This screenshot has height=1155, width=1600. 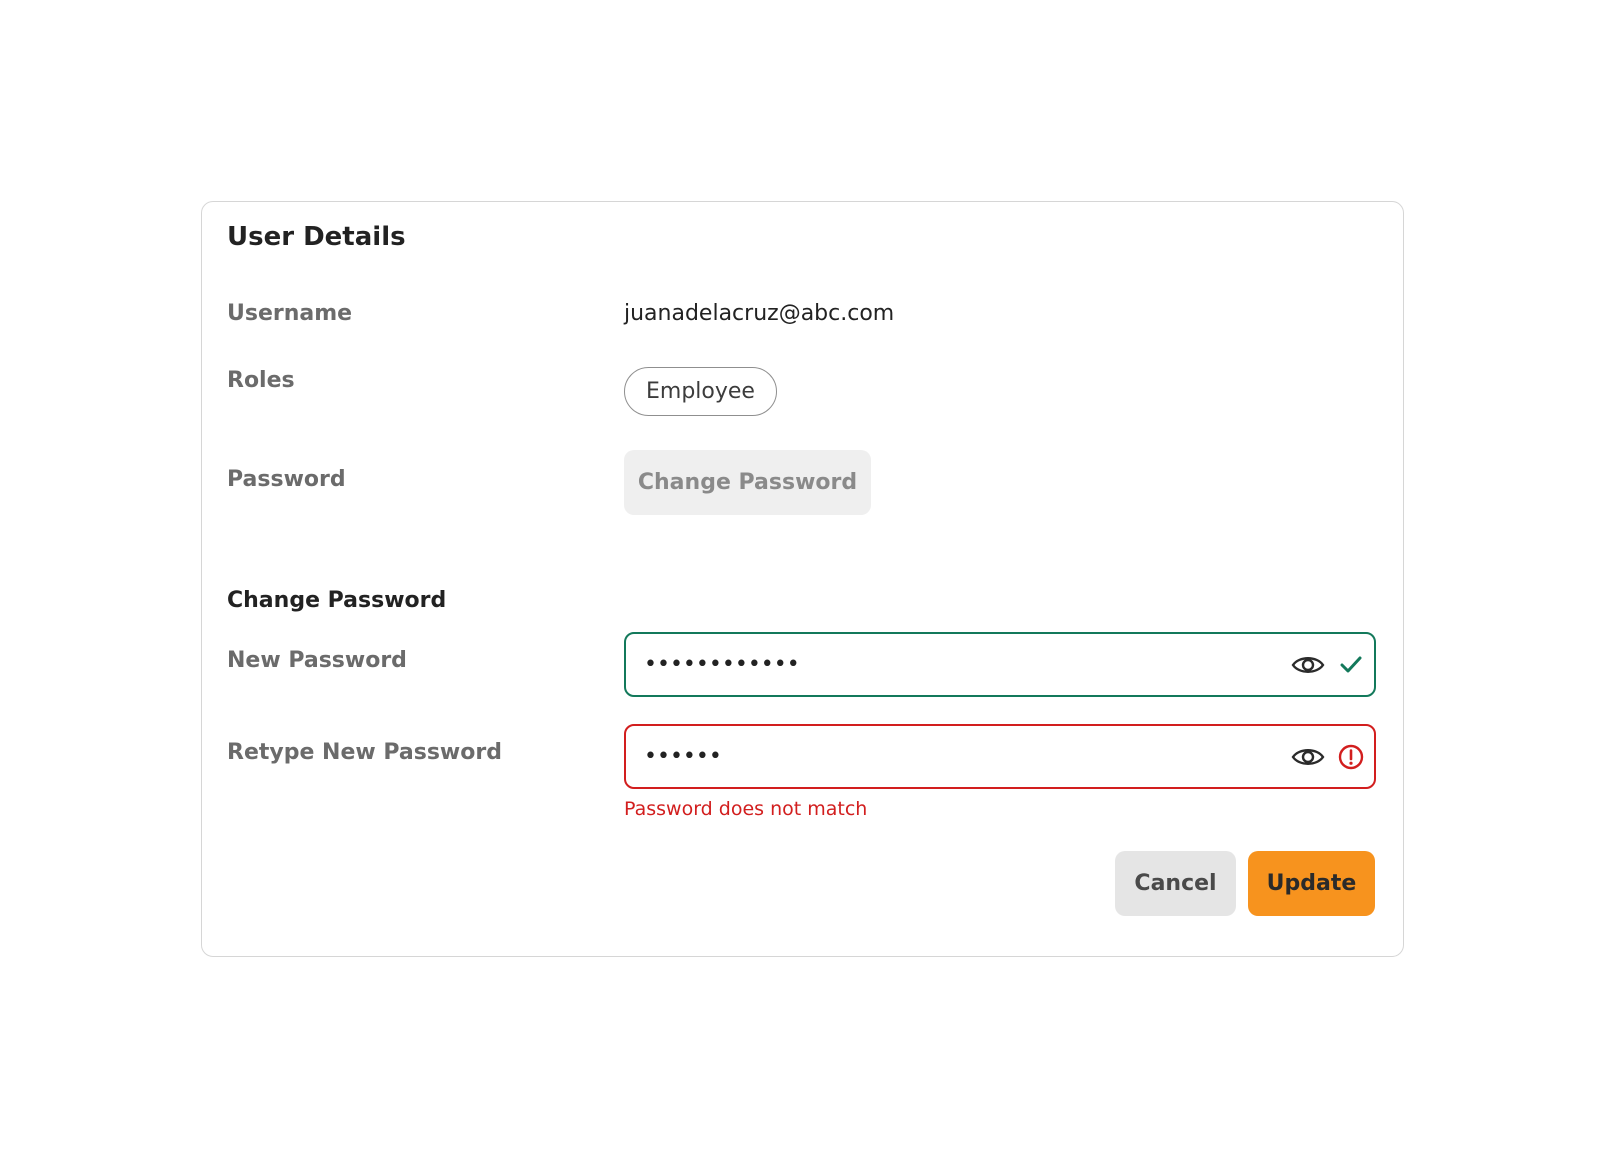 I want to click on username-value: juanadelacruz@abc.com, so click(x=759, y=313).